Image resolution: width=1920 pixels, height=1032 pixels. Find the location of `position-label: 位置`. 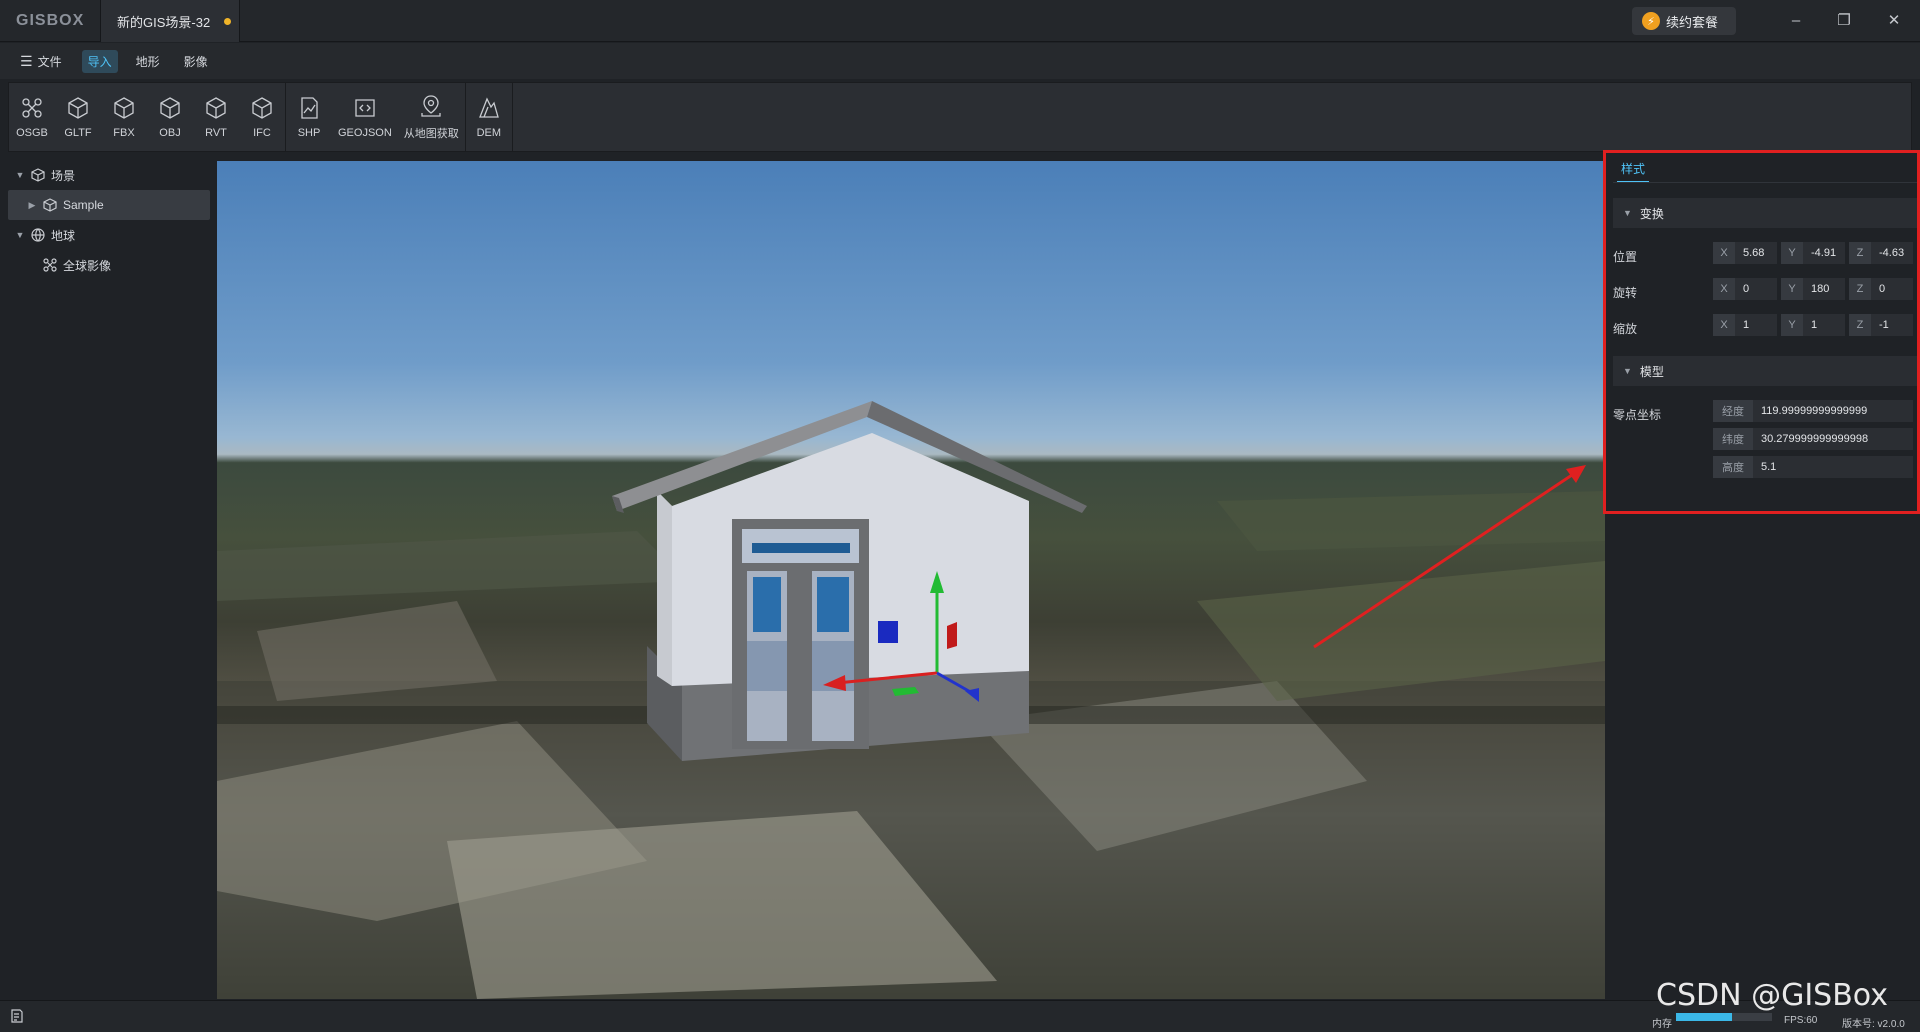

position-label: 位置 is located at coordinates (1625, 257).